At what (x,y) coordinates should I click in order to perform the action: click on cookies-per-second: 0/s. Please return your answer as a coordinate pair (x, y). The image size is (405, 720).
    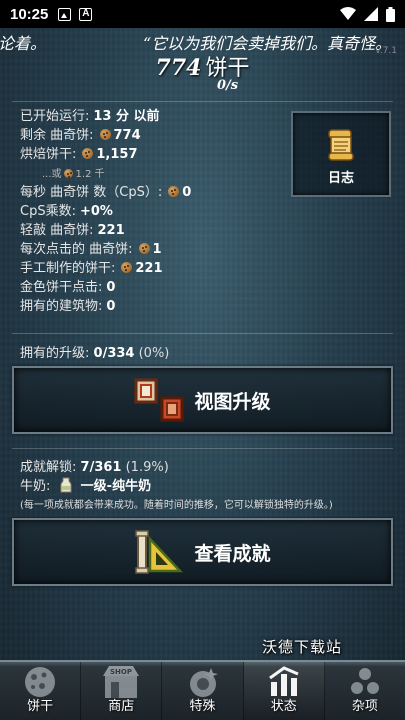
    Looking at the image, I should click on (227, 85).